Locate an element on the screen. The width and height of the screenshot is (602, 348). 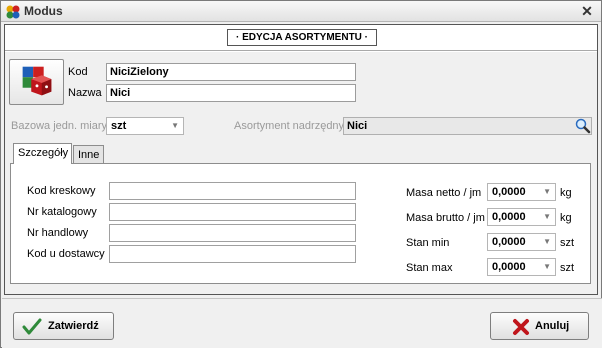
cancel-button-label: Anuluj is located at coordinates (552, 326).